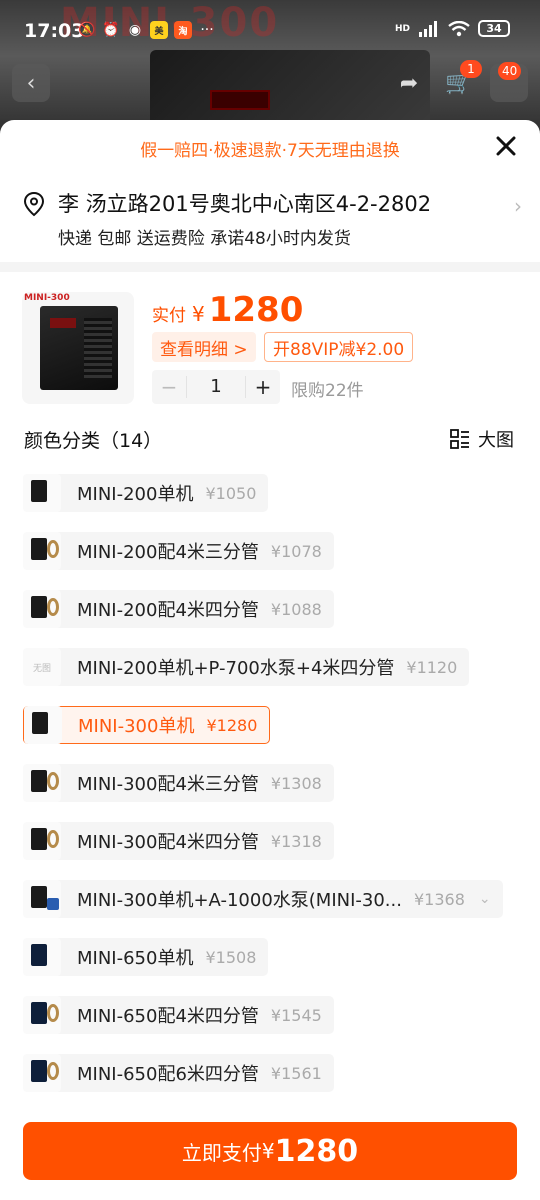 This screenshot has height=1200, width=540. Describe the element at coordinates (31, 83) in the screenshot. I see `back-icon: ‹` at that location.